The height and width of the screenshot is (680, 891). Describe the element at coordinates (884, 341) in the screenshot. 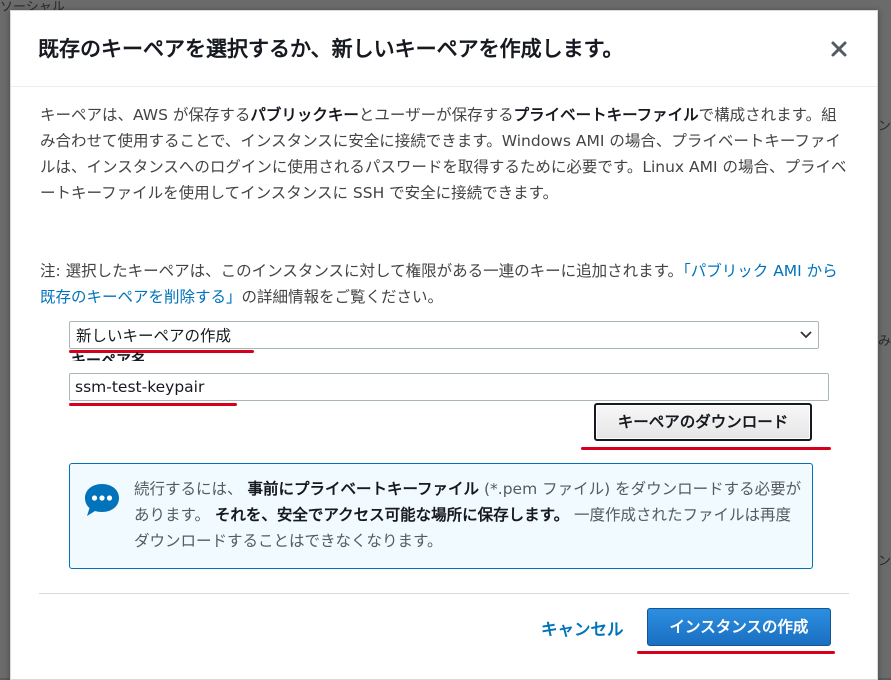

I see `background-text: み` at that location.